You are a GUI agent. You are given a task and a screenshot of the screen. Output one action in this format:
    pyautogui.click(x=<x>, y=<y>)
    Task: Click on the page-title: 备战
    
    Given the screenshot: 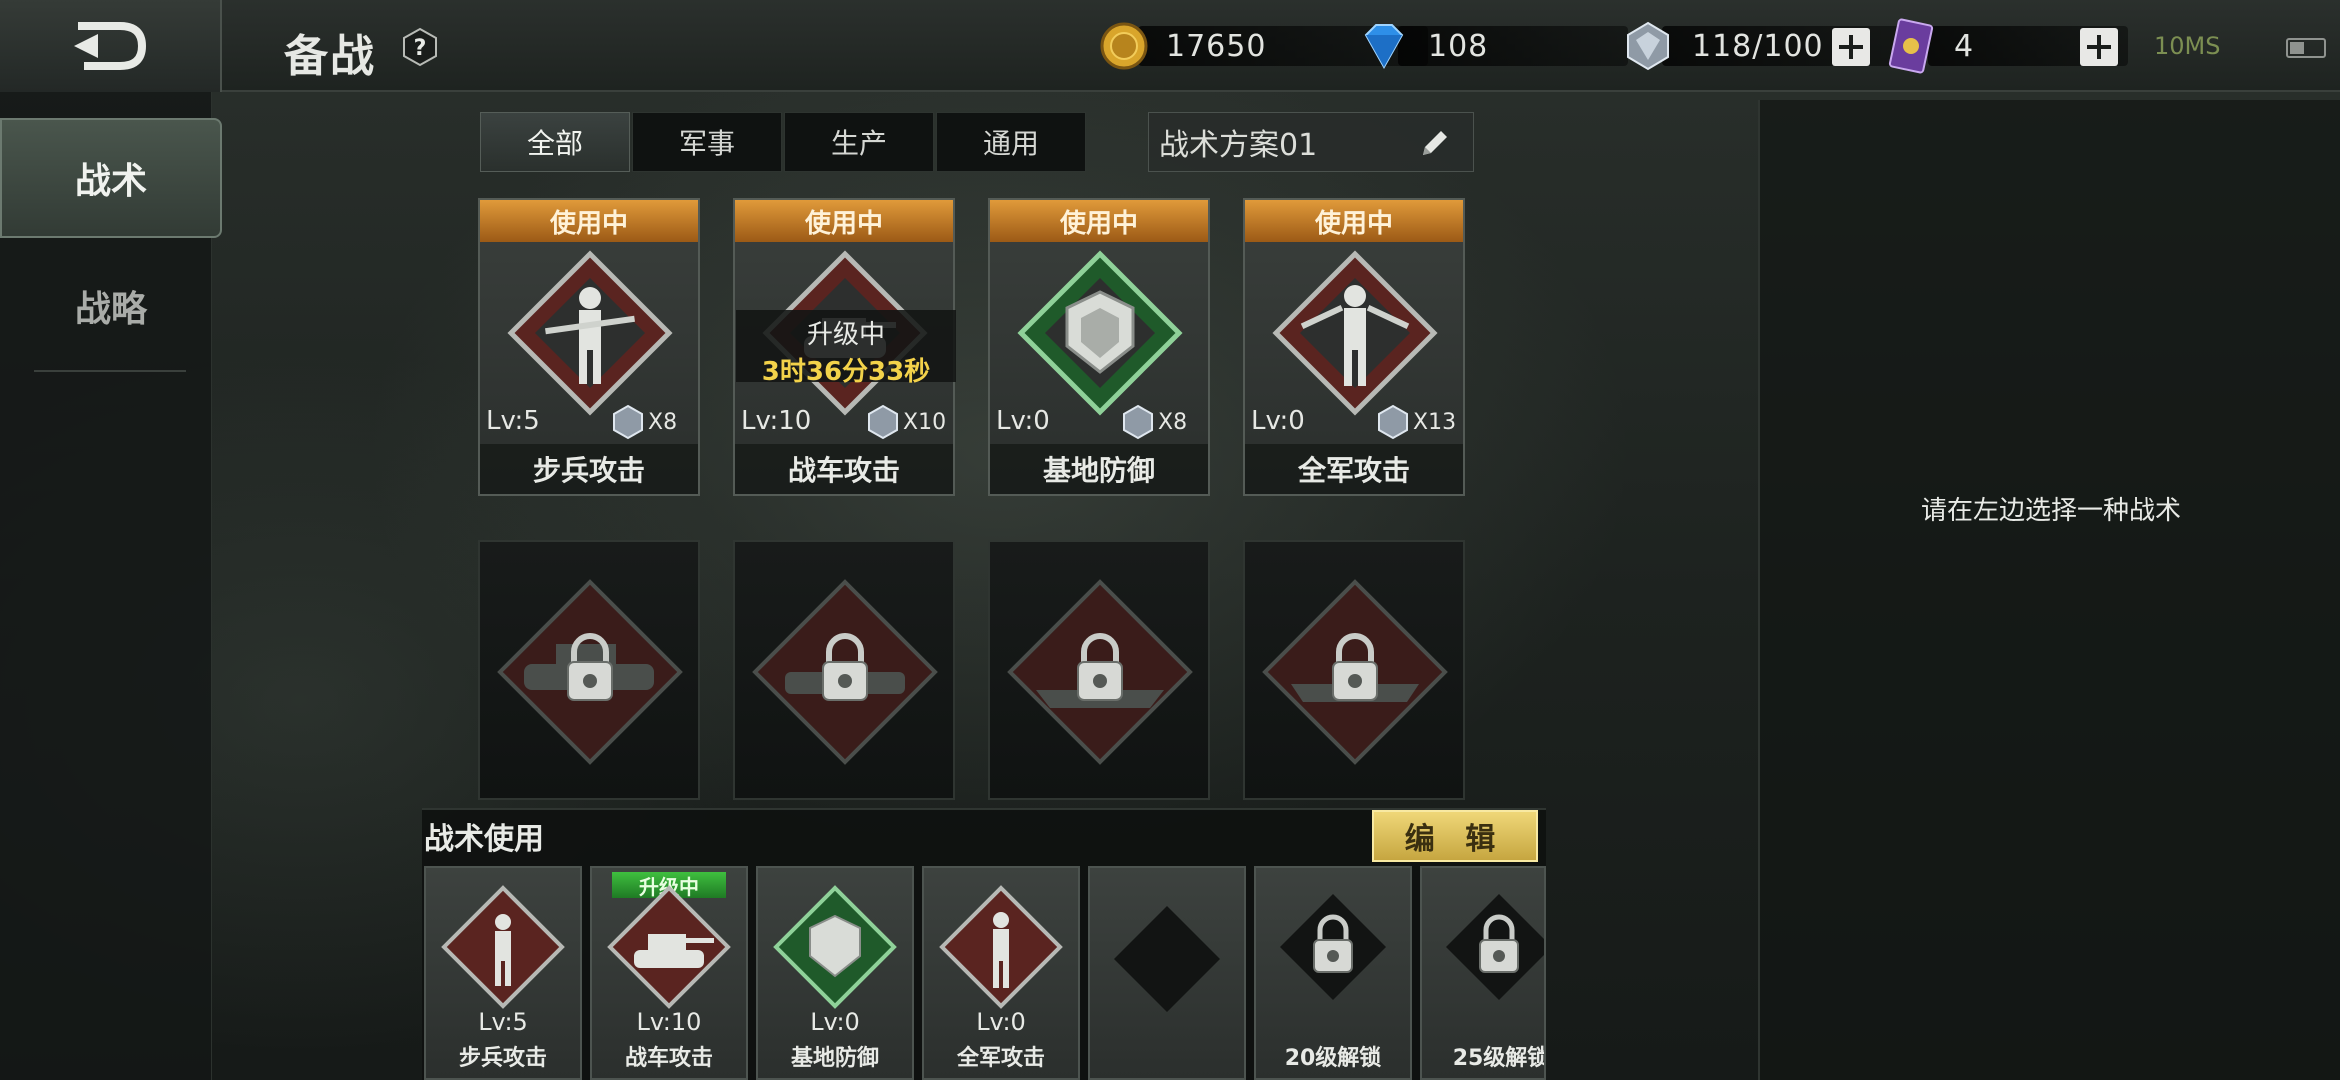 What is the action you would take?
    pyautogui.click(x=330, y=56)
    